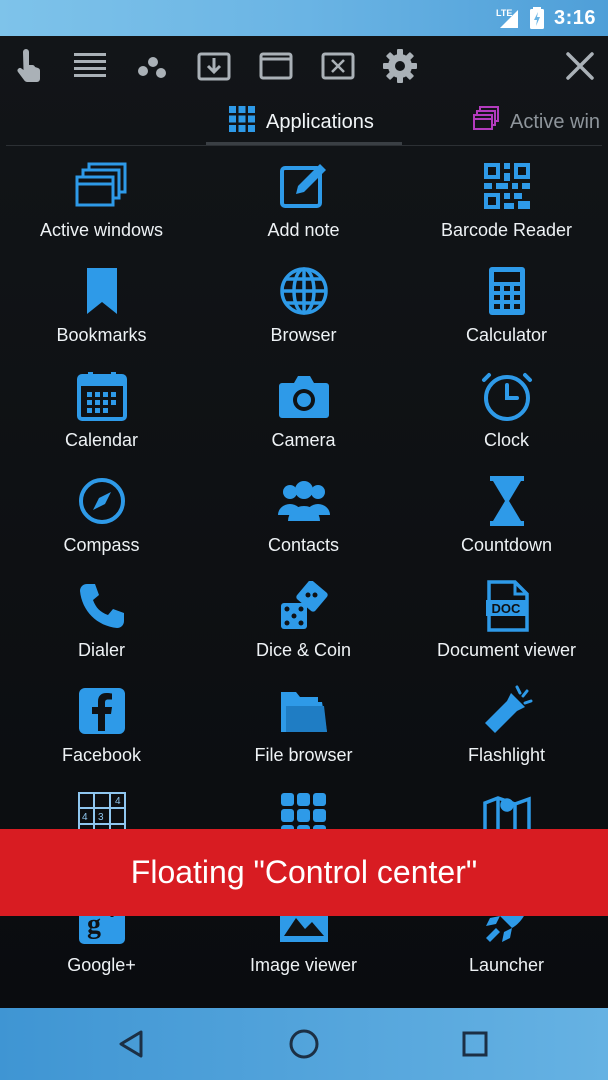  I want to click on app-label: Barcode Reader, so click(506, 230).